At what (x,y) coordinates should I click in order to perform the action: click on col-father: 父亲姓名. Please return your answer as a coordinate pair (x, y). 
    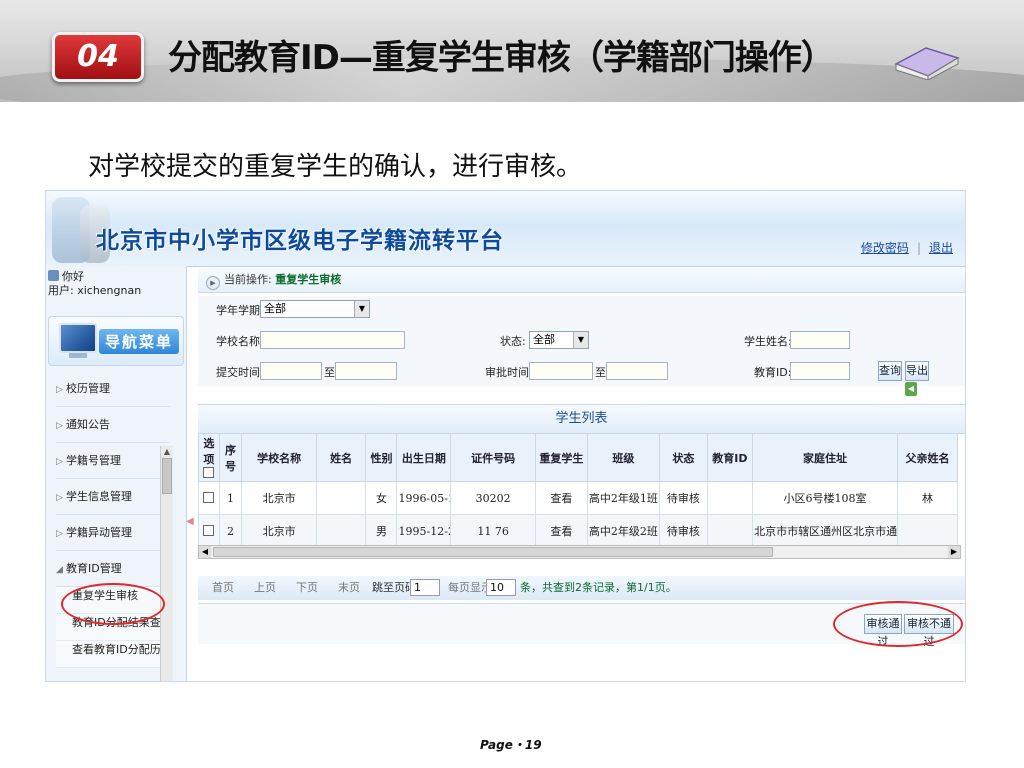
    Looking at the image, I should click on (927, 457).